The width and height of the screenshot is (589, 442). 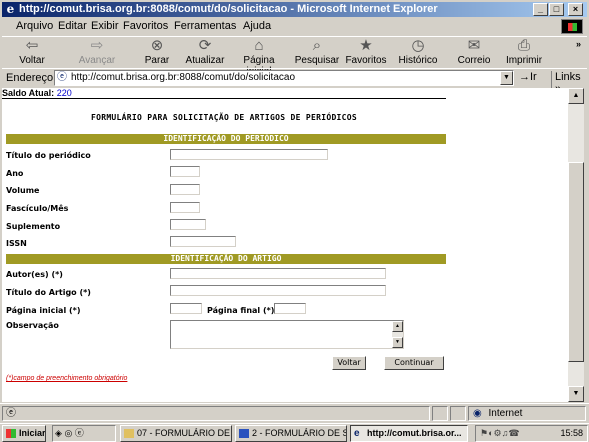 I want to click on stop-icon: ⊗, so click(x=157, y=45).